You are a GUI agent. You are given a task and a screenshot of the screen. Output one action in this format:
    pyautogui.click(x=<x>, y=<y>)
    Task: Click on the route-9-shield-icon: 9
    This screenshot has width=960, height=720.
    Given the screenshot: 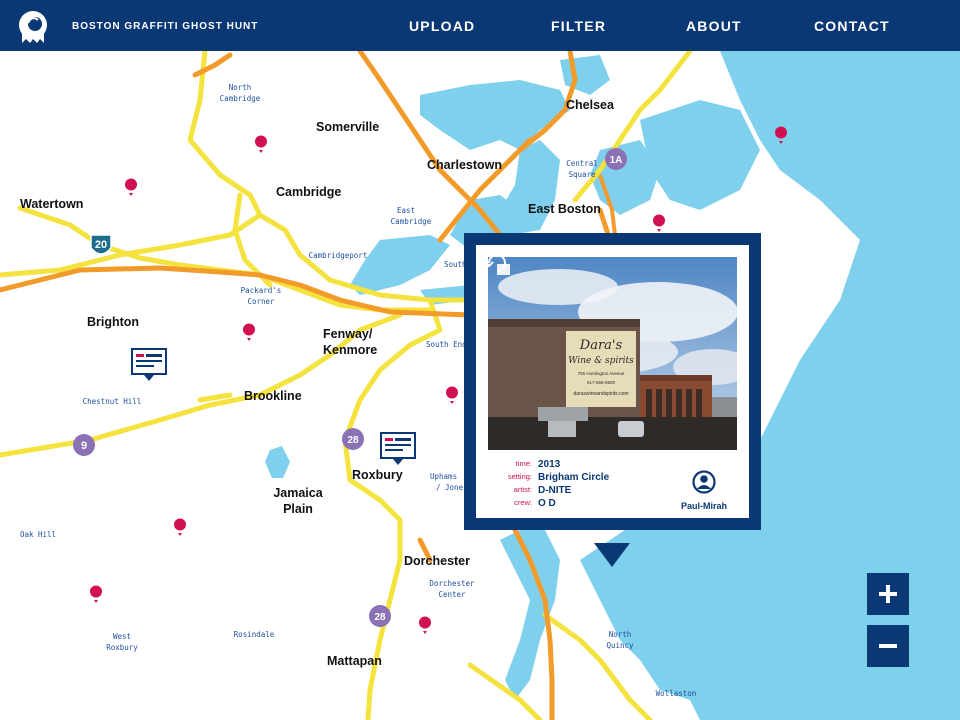 What is the action you would take?
    pyautogui.click(x=84, y=447)
    